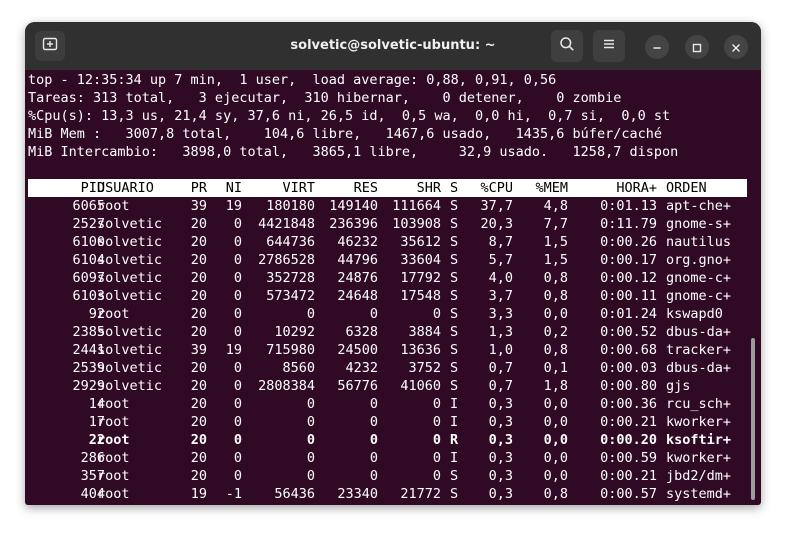  I want to click on scrollbar-thumb, so click(753, 419).